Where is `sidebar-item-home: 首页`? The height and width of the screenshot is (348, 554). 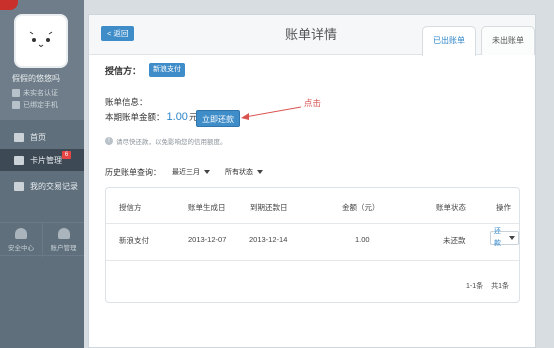
sidebar-item-home: 首页 is located at coordinates (42, 137).